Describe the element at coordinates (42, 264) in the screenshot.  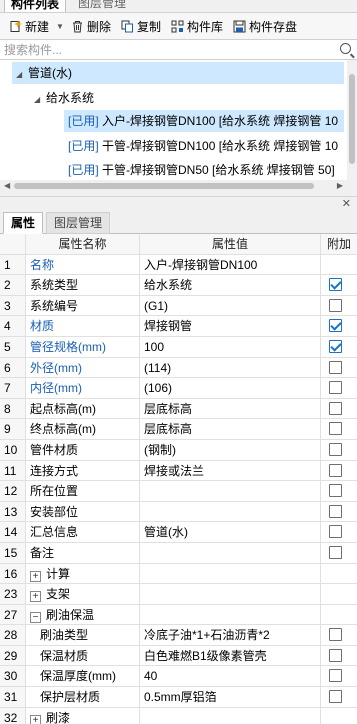
I see `property-name: 名称` at that location.